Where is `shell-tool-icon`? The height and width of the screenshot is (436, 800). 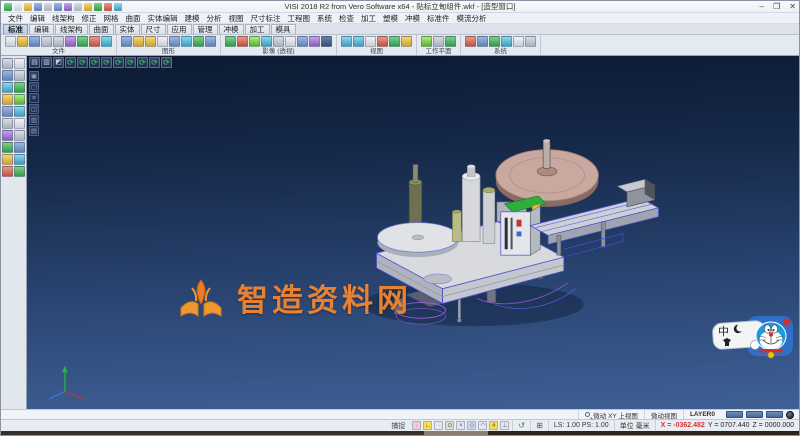
shell-tool-icon is located at coordinates (19, 171).